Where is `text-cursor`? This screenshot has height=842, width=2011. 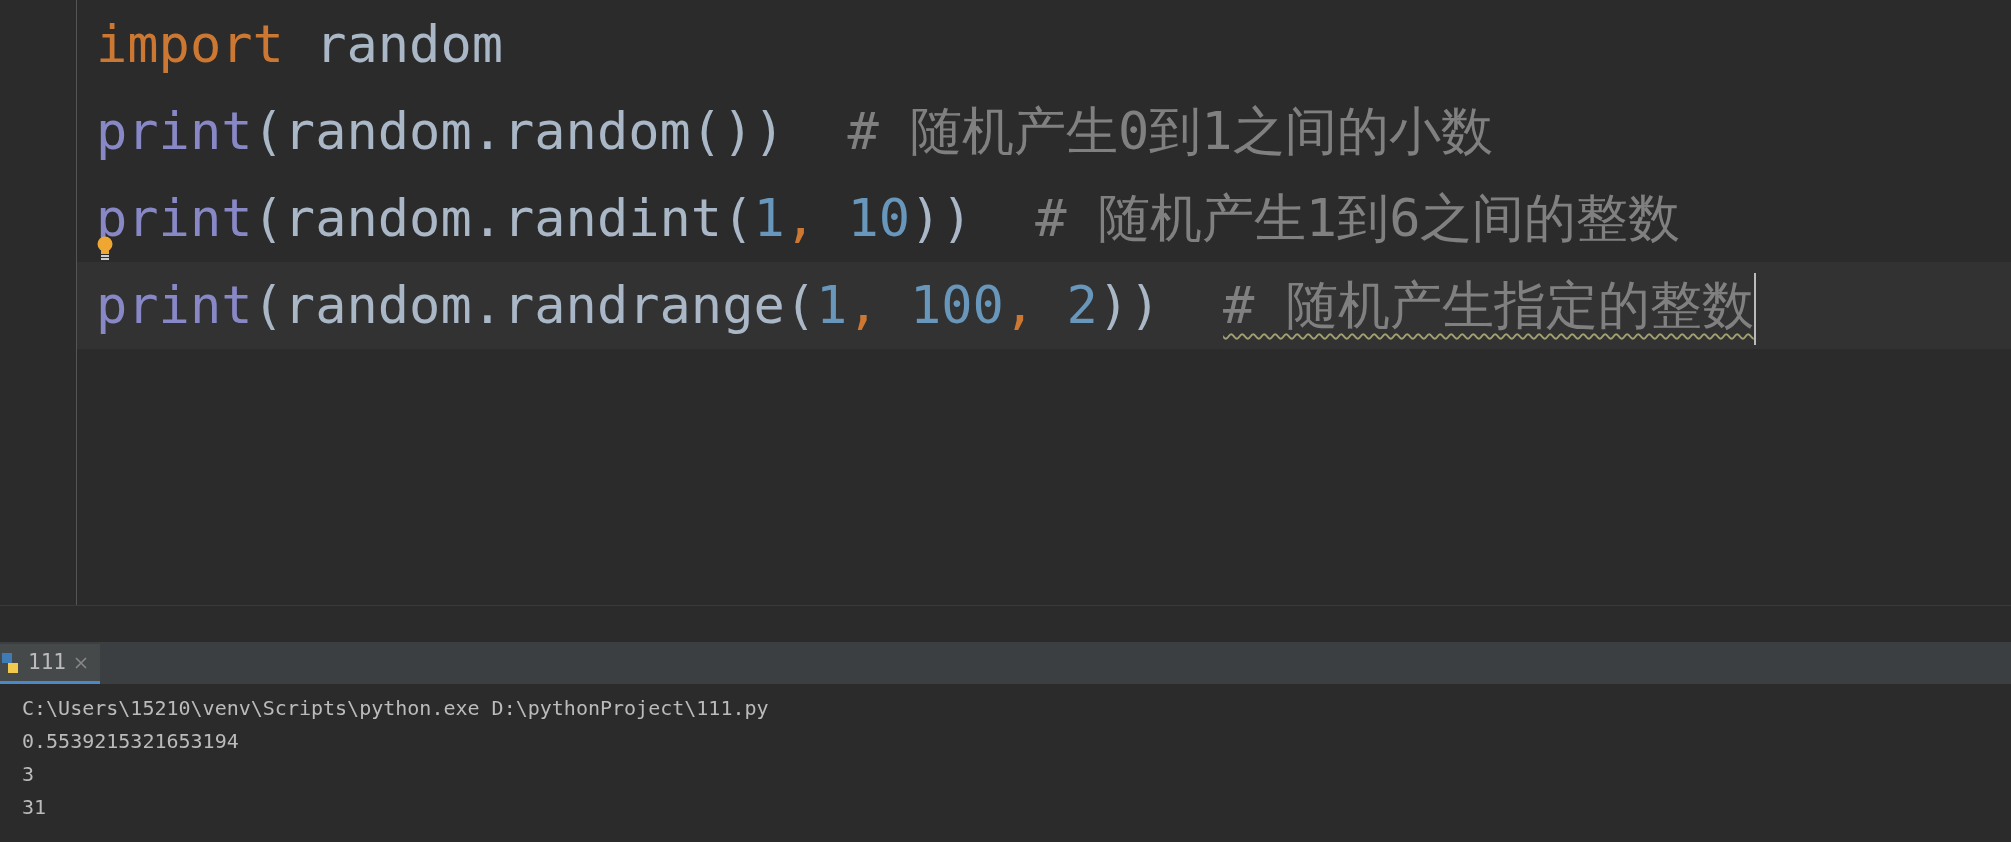
text-cursor is located at coordinates (1754, 309).